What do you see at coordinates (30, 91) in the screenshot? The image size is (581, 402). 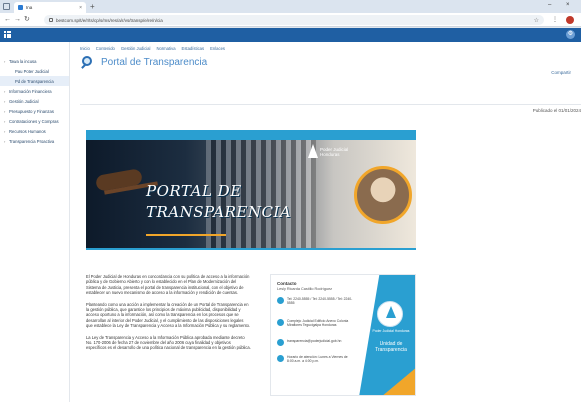 I see `sidebar-item-label: Información Financiera` at bounding box center [30, 91].